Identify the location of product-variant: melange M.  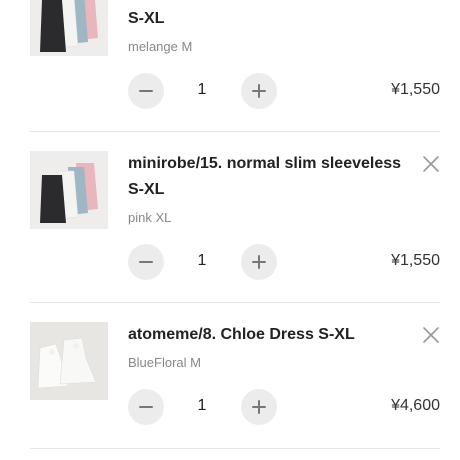
(160, 46).